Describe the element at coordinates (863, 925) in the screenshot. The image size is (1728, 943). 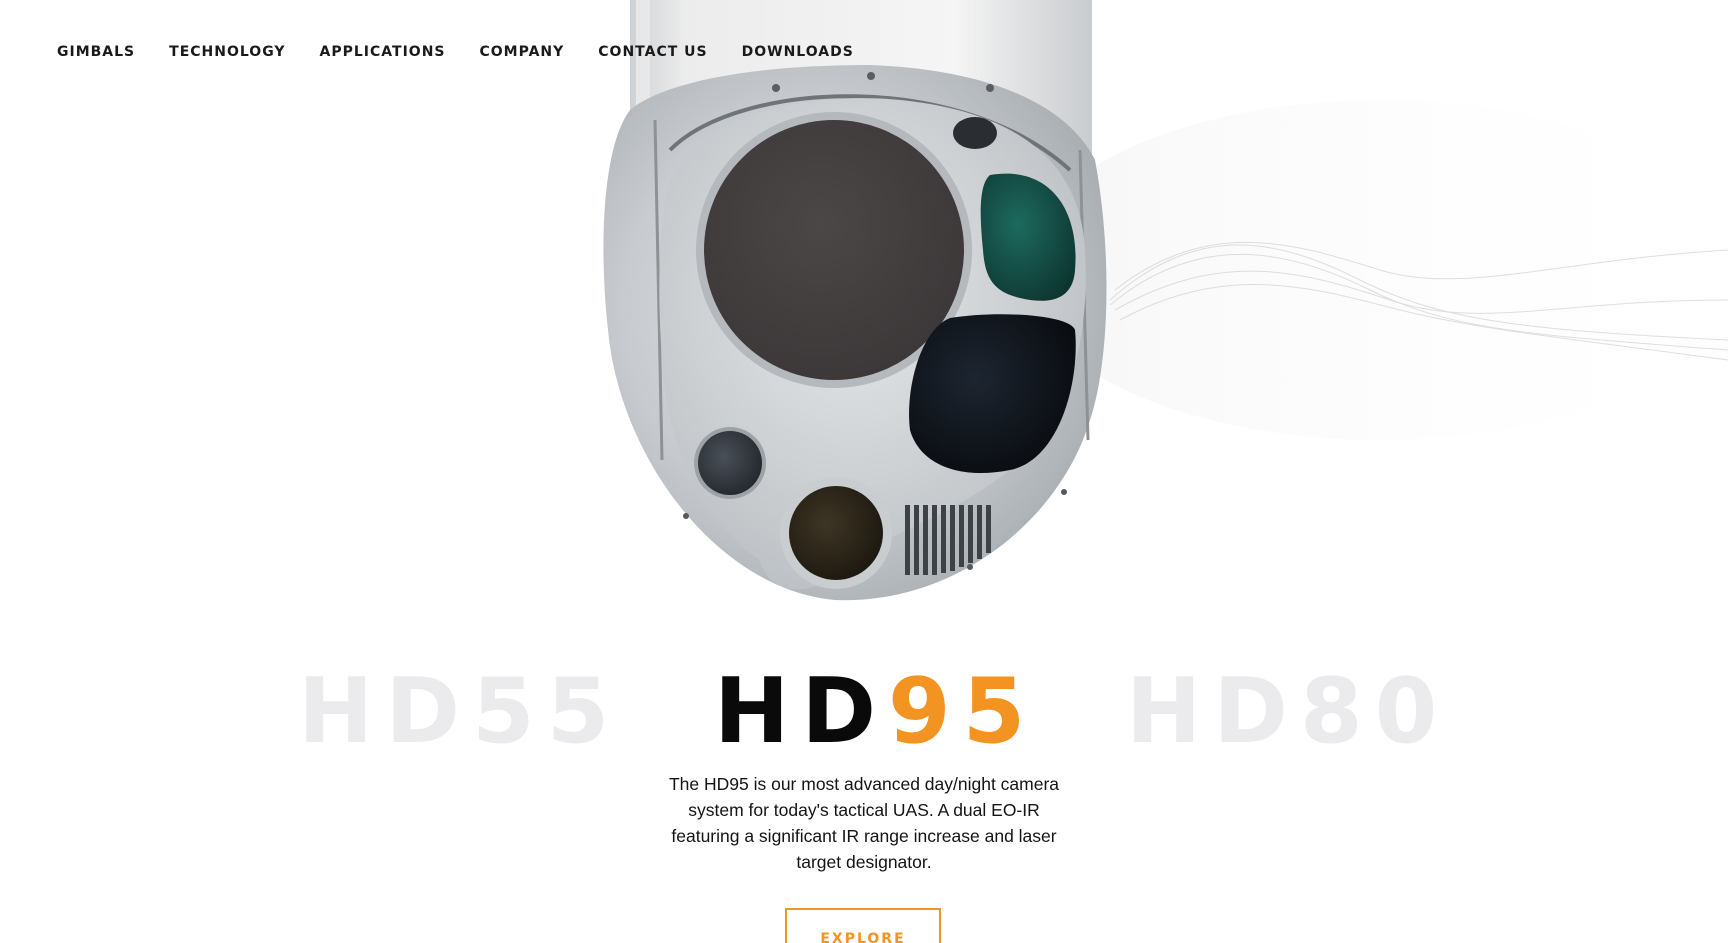
I see `explore-button: EXPLORE` at that location.